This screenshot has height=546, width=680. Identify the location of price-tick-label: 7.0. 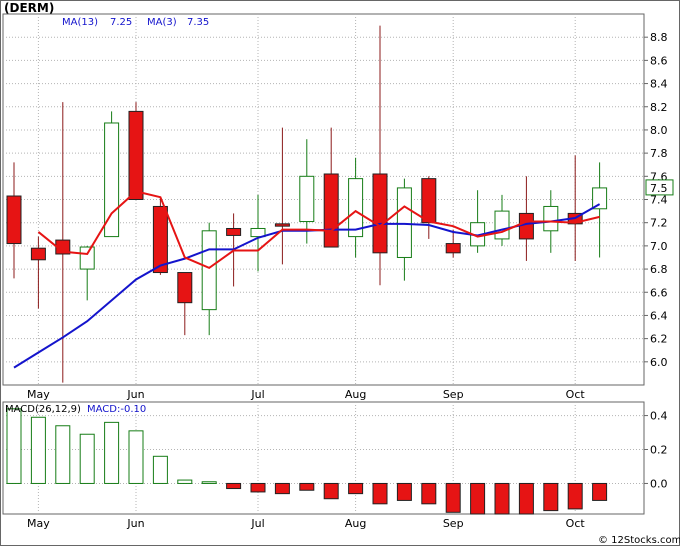
(659, 246).